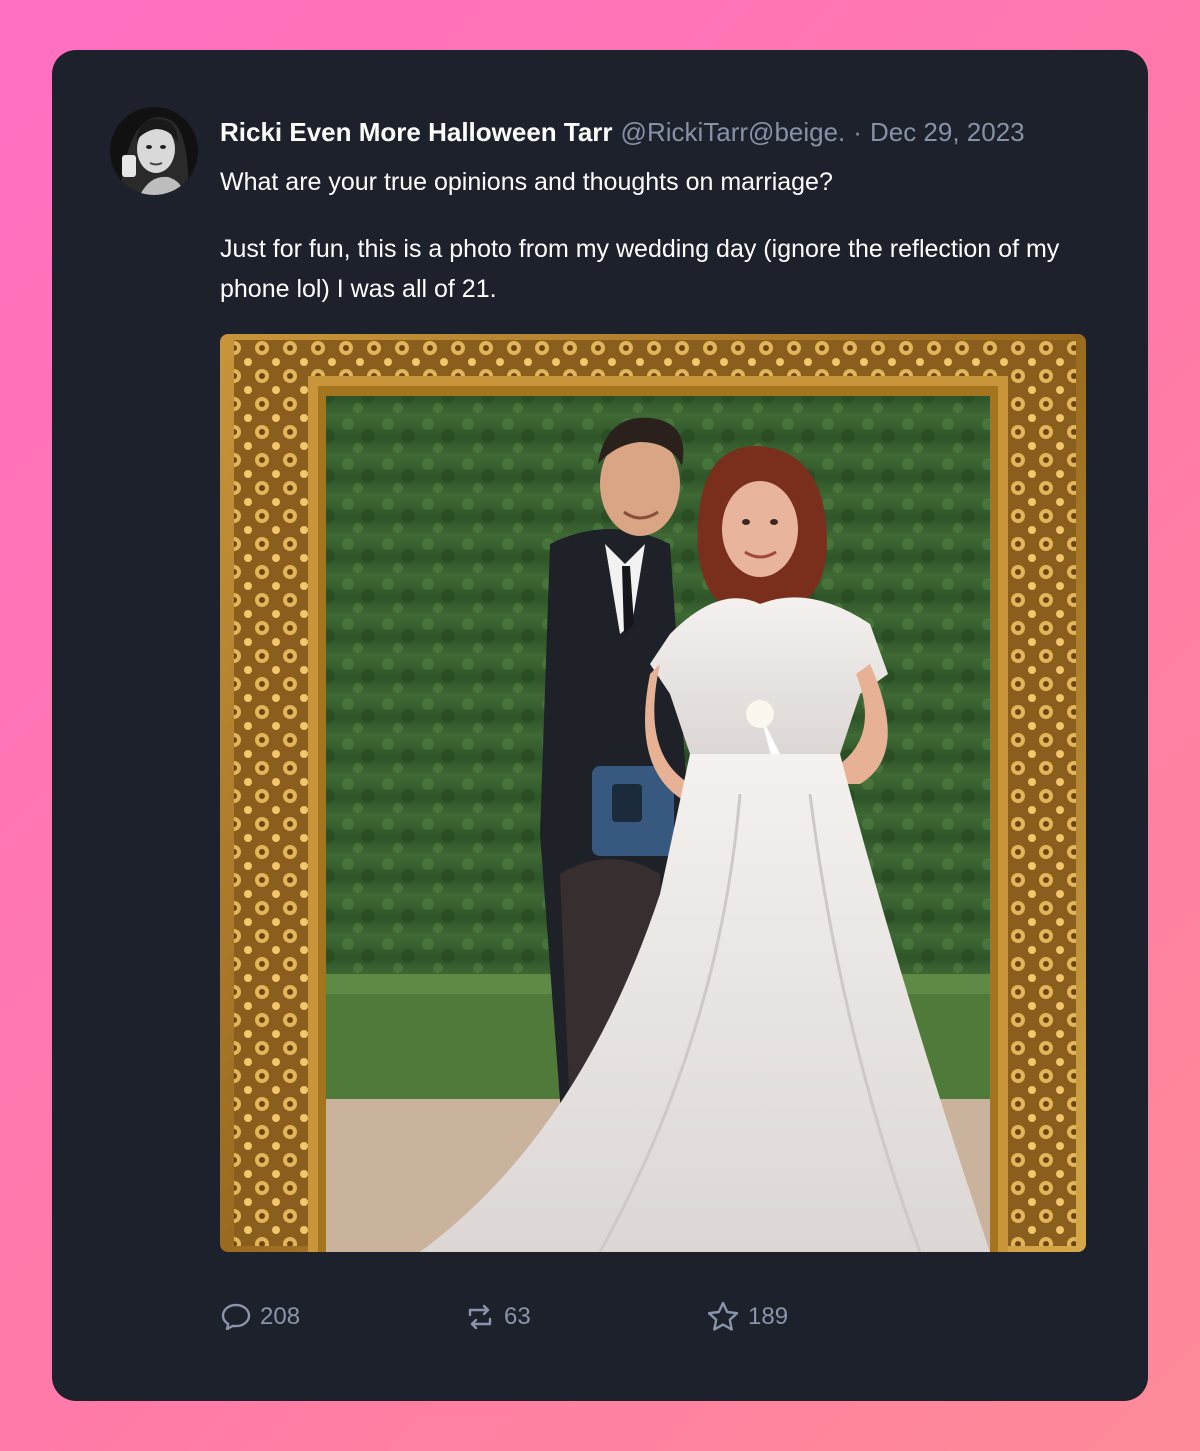  Describe the element at coordinates (747, 1317) in the screenshot. I see `like-button: 189` at that location.